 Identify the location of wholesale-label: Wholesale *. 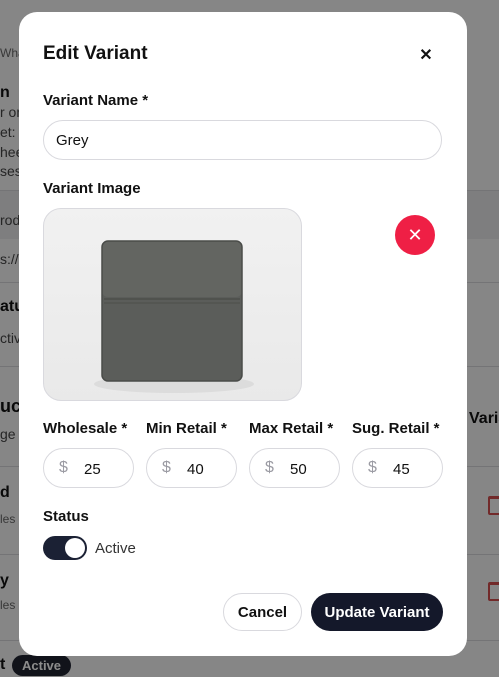
(85, 428).